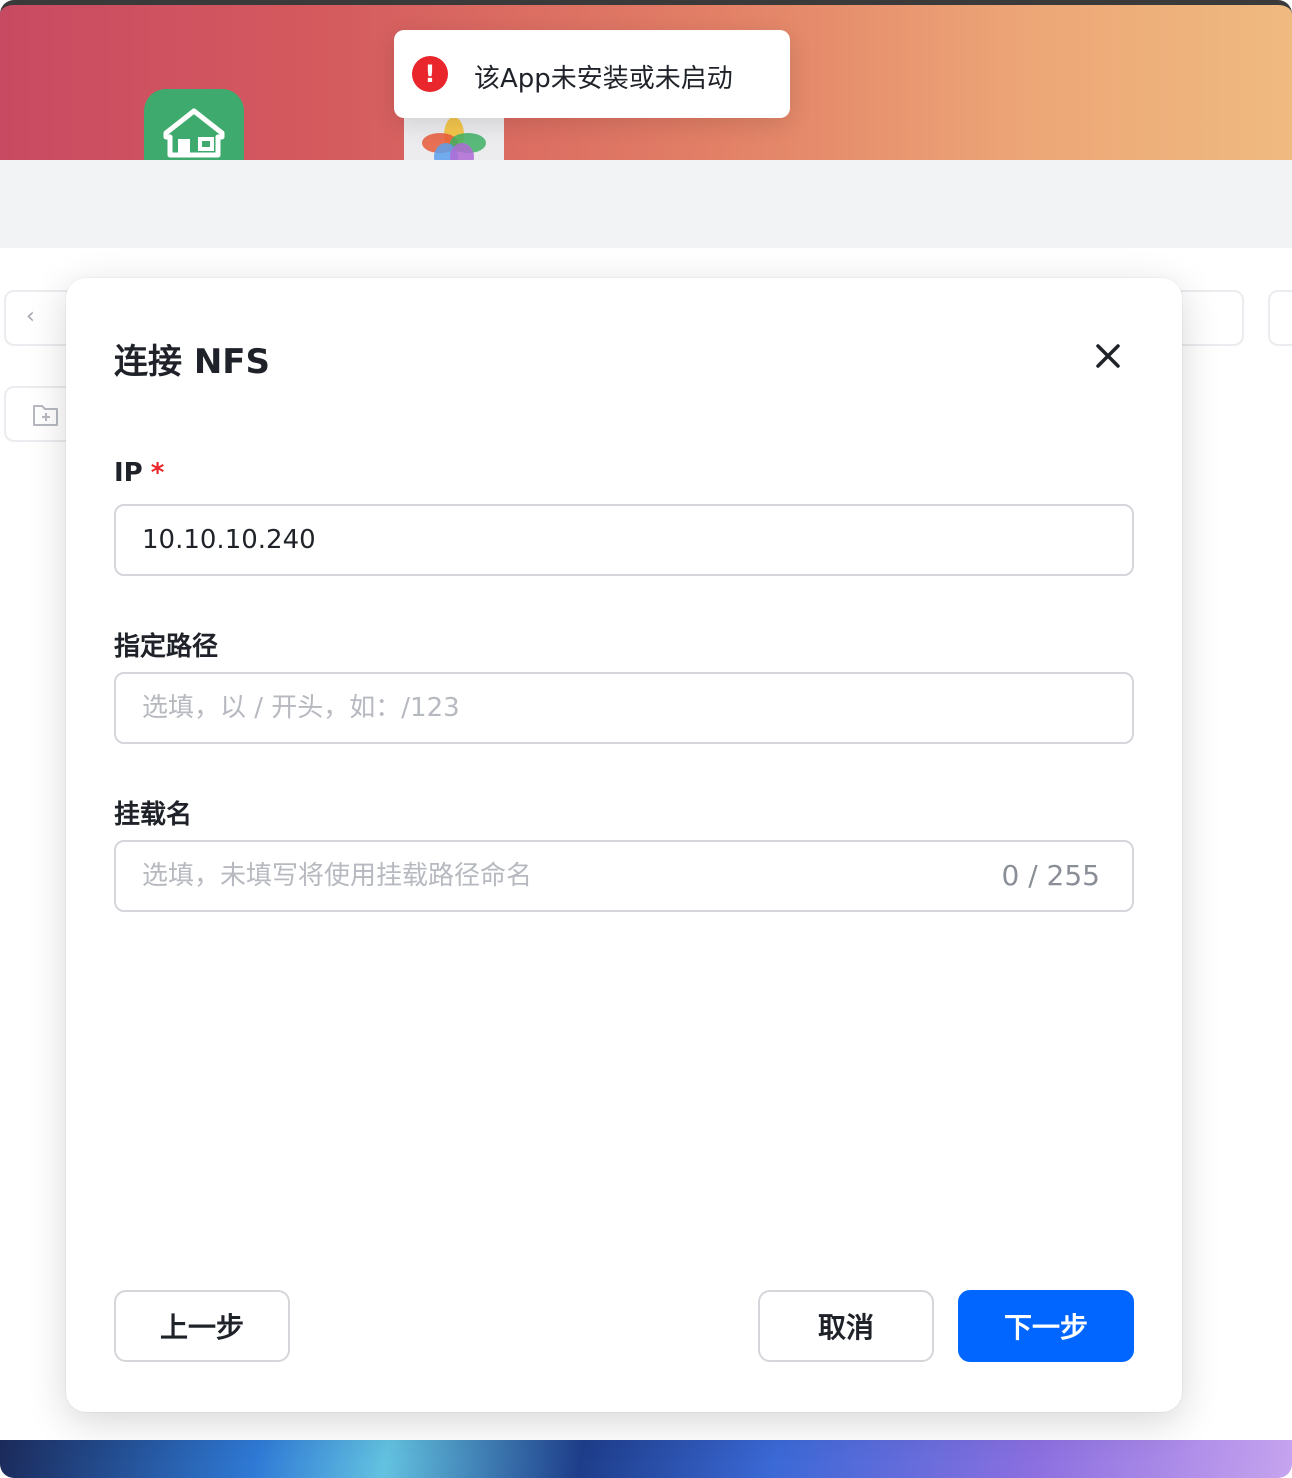 The width and height of the screenshot is (1292, 1478). What do you see at coordinates (153, 815) in the screenshot?
I see `mount-name-label: 挂载名` at bounding box center [153, 815].